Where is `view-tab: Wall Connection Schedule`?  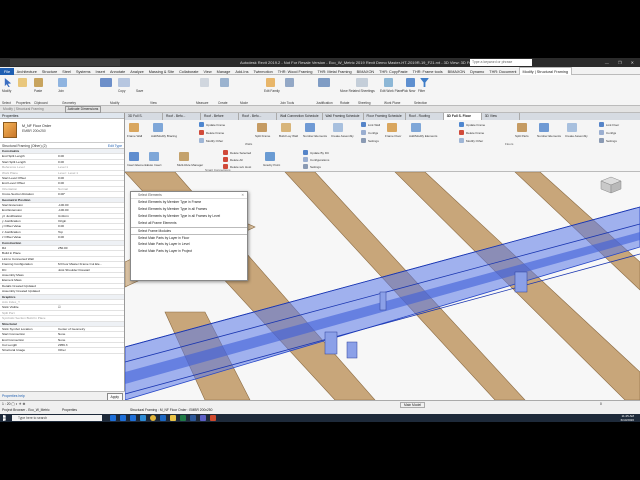 view-tab: Wall Connection Schedule is located at coordinates (300, 116).